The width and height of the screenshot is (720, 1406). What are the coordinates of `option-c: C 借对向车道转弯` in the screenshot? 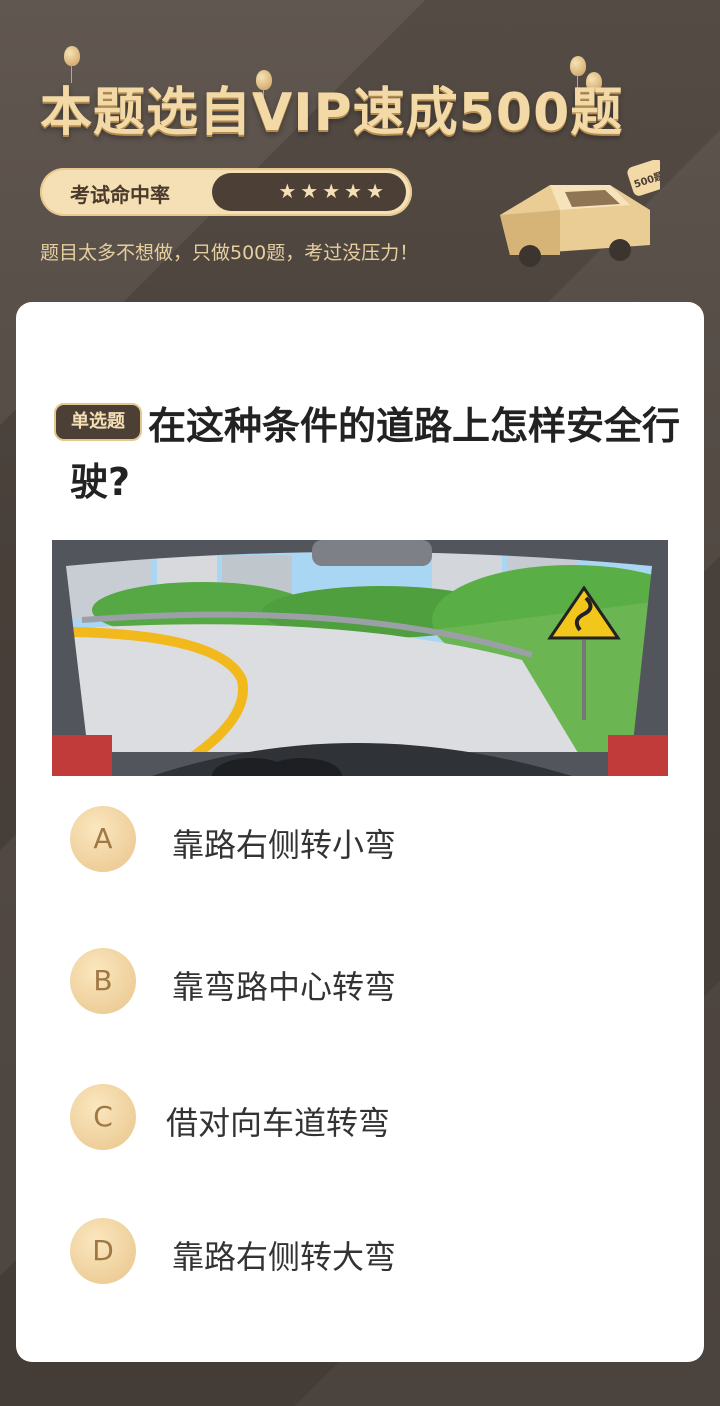 It's located at (360, 1119).